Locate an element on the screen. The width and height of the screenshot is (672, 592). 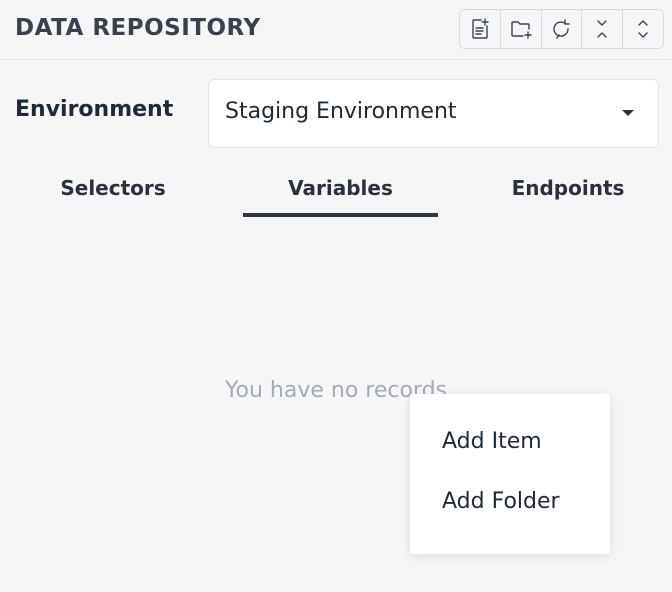
new-folder-icon is located at coordinates (521, 30).